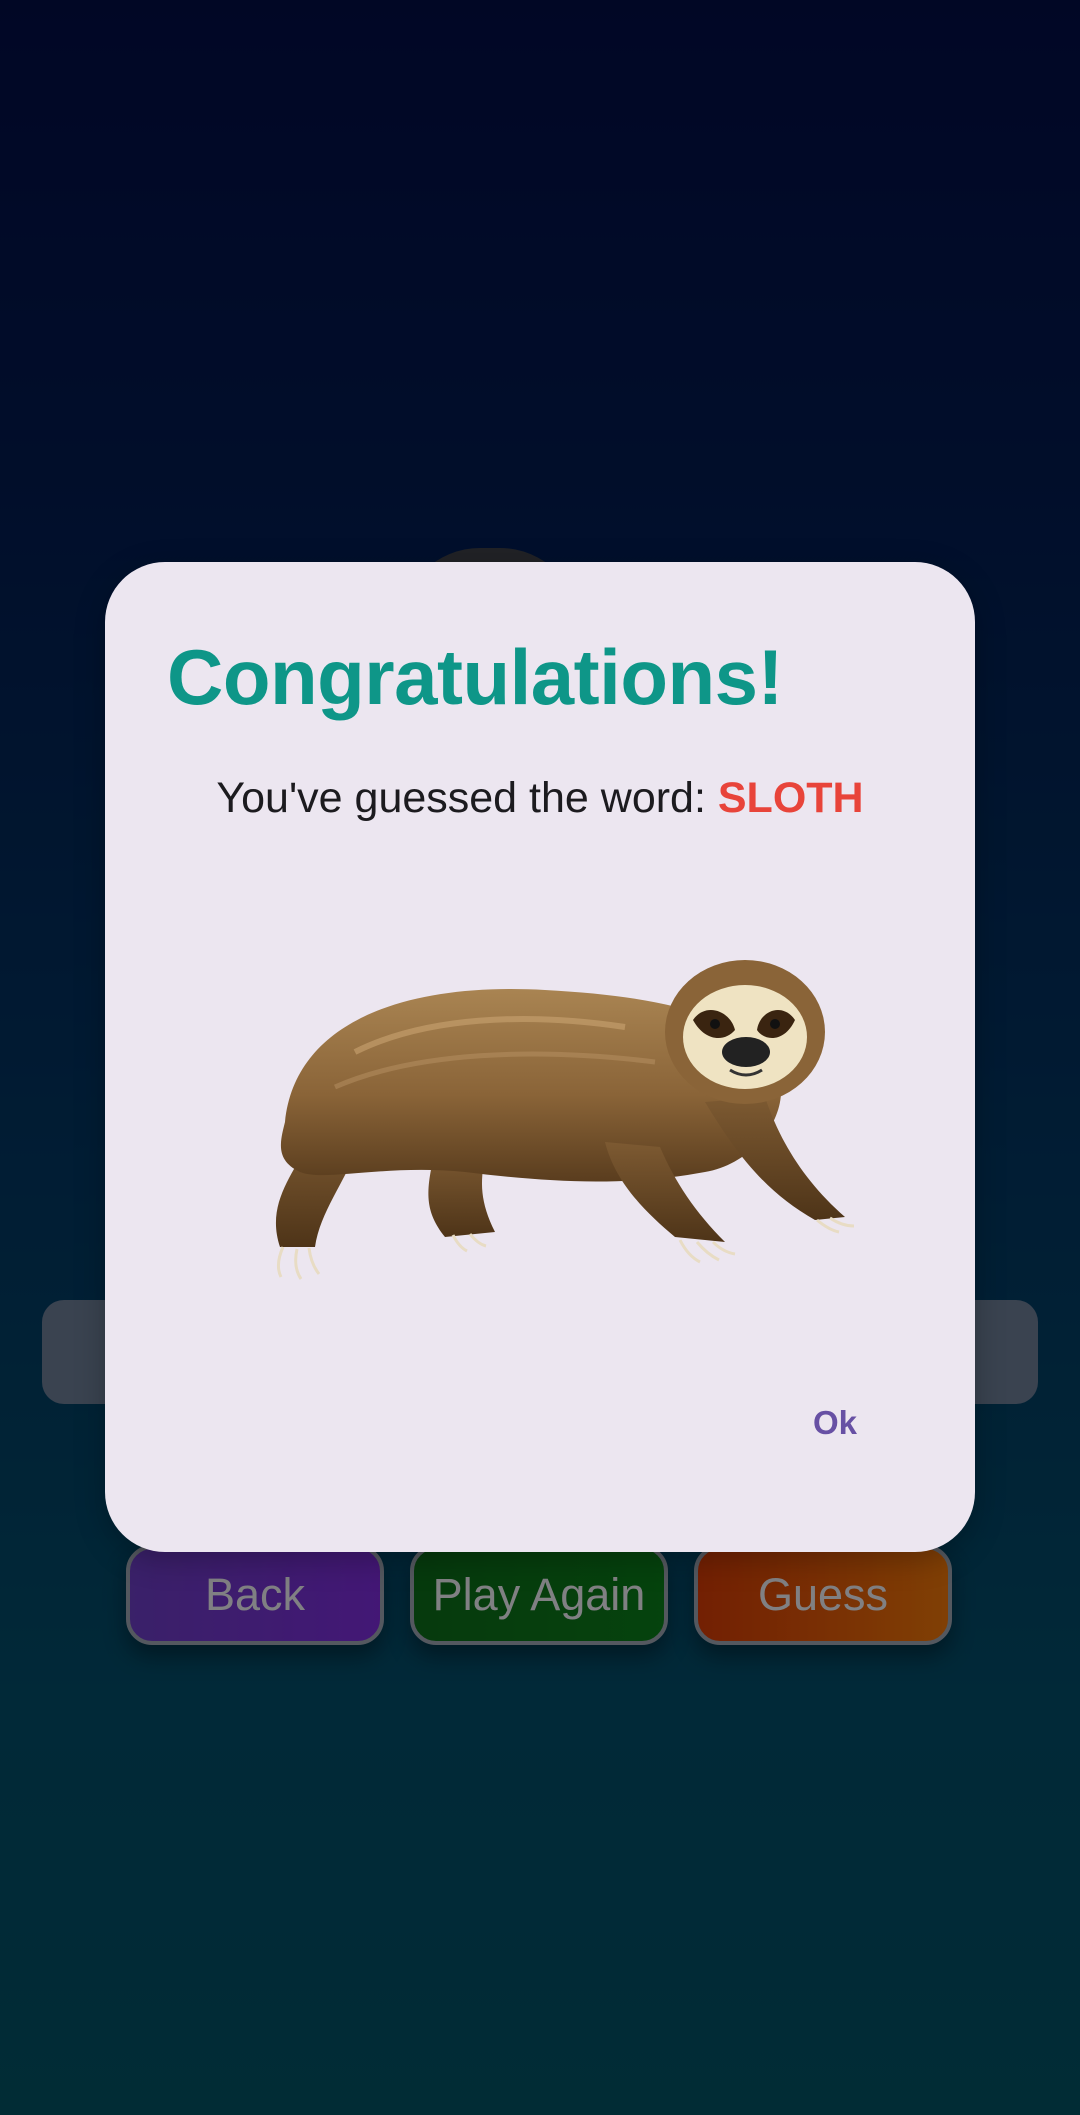 The image size is (1080, 2115). I want to click on guessed-word: SLOTH, so click(790, 798).